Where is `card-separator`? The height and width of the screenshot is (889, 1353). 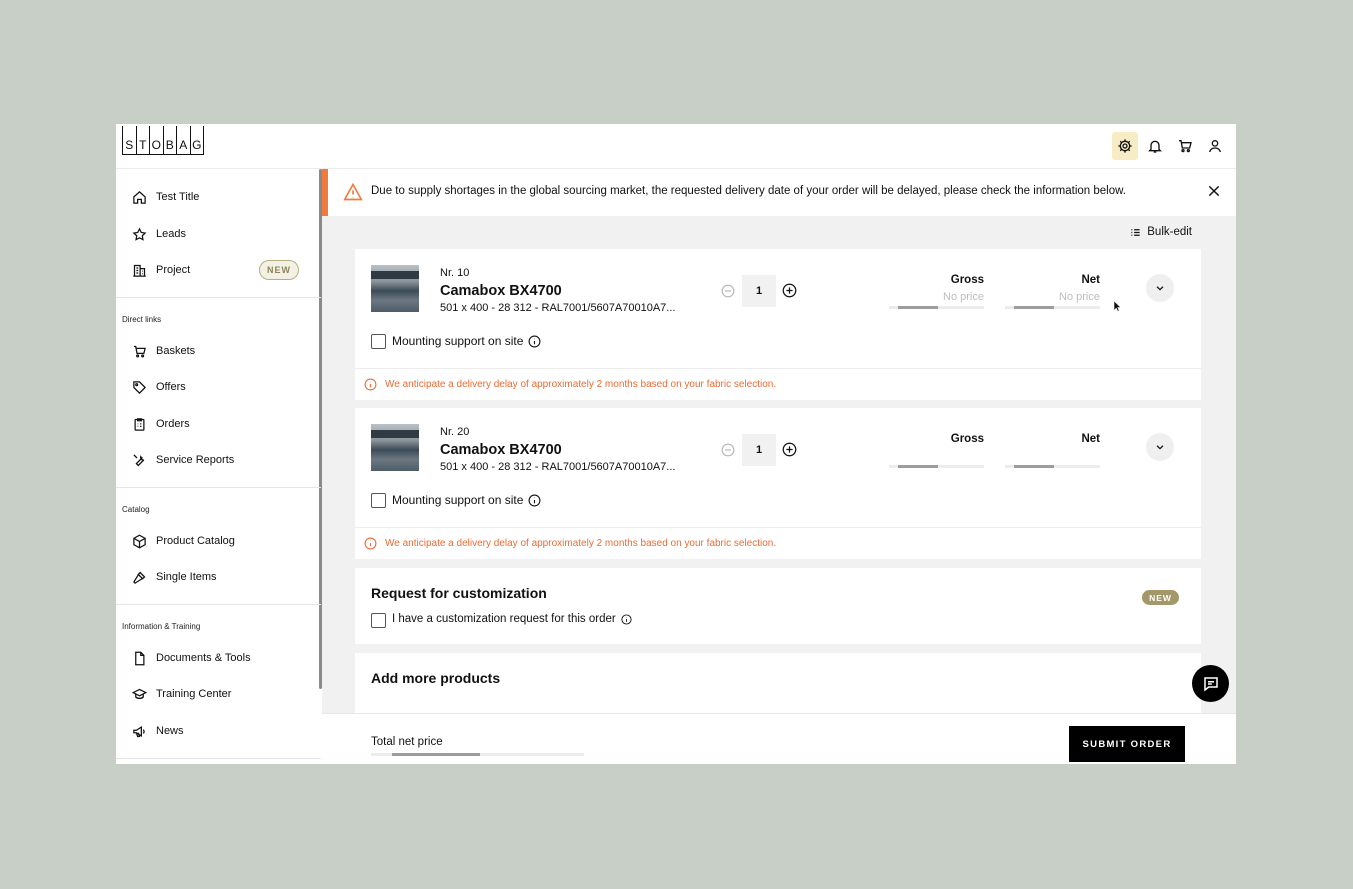
card-separator is located at coordinates (778, 527).